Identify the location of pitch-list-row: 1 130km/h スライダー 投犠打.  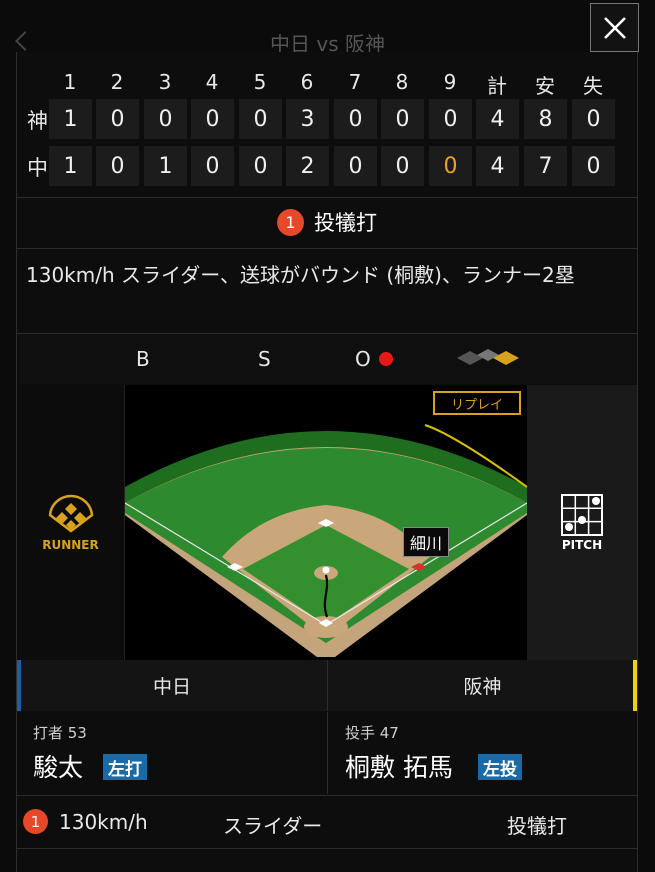
(327, 823).